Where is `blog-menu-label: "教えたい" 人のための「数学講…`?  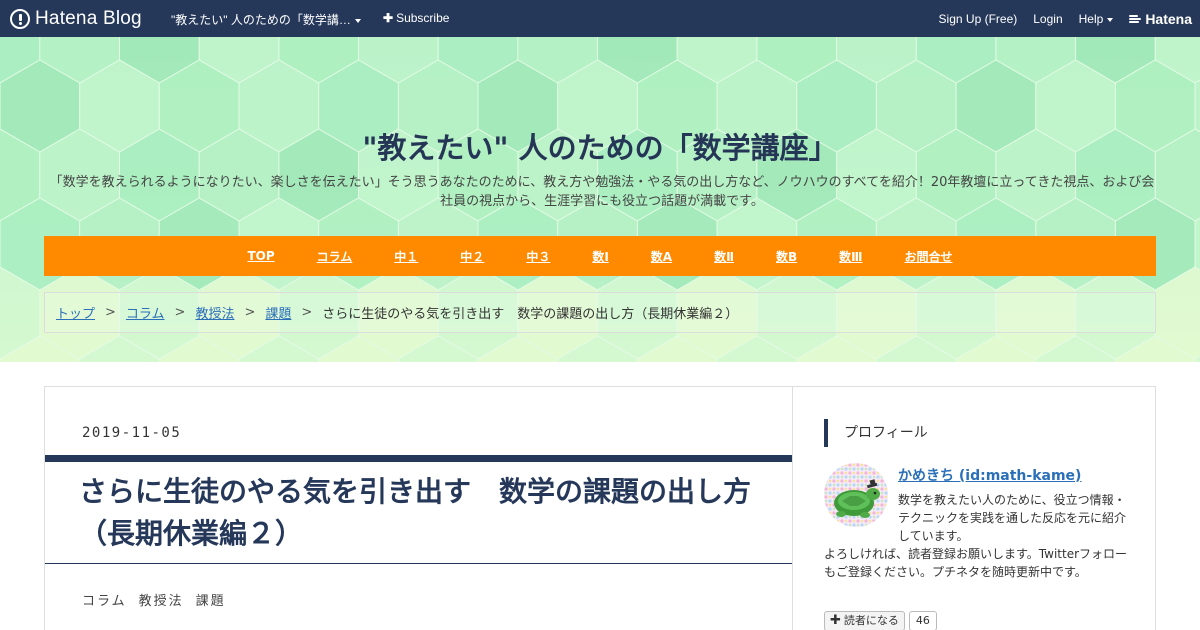 blog-menu-label: "教えたい" 人のための「数学講… is located at coordinates (261, 20).